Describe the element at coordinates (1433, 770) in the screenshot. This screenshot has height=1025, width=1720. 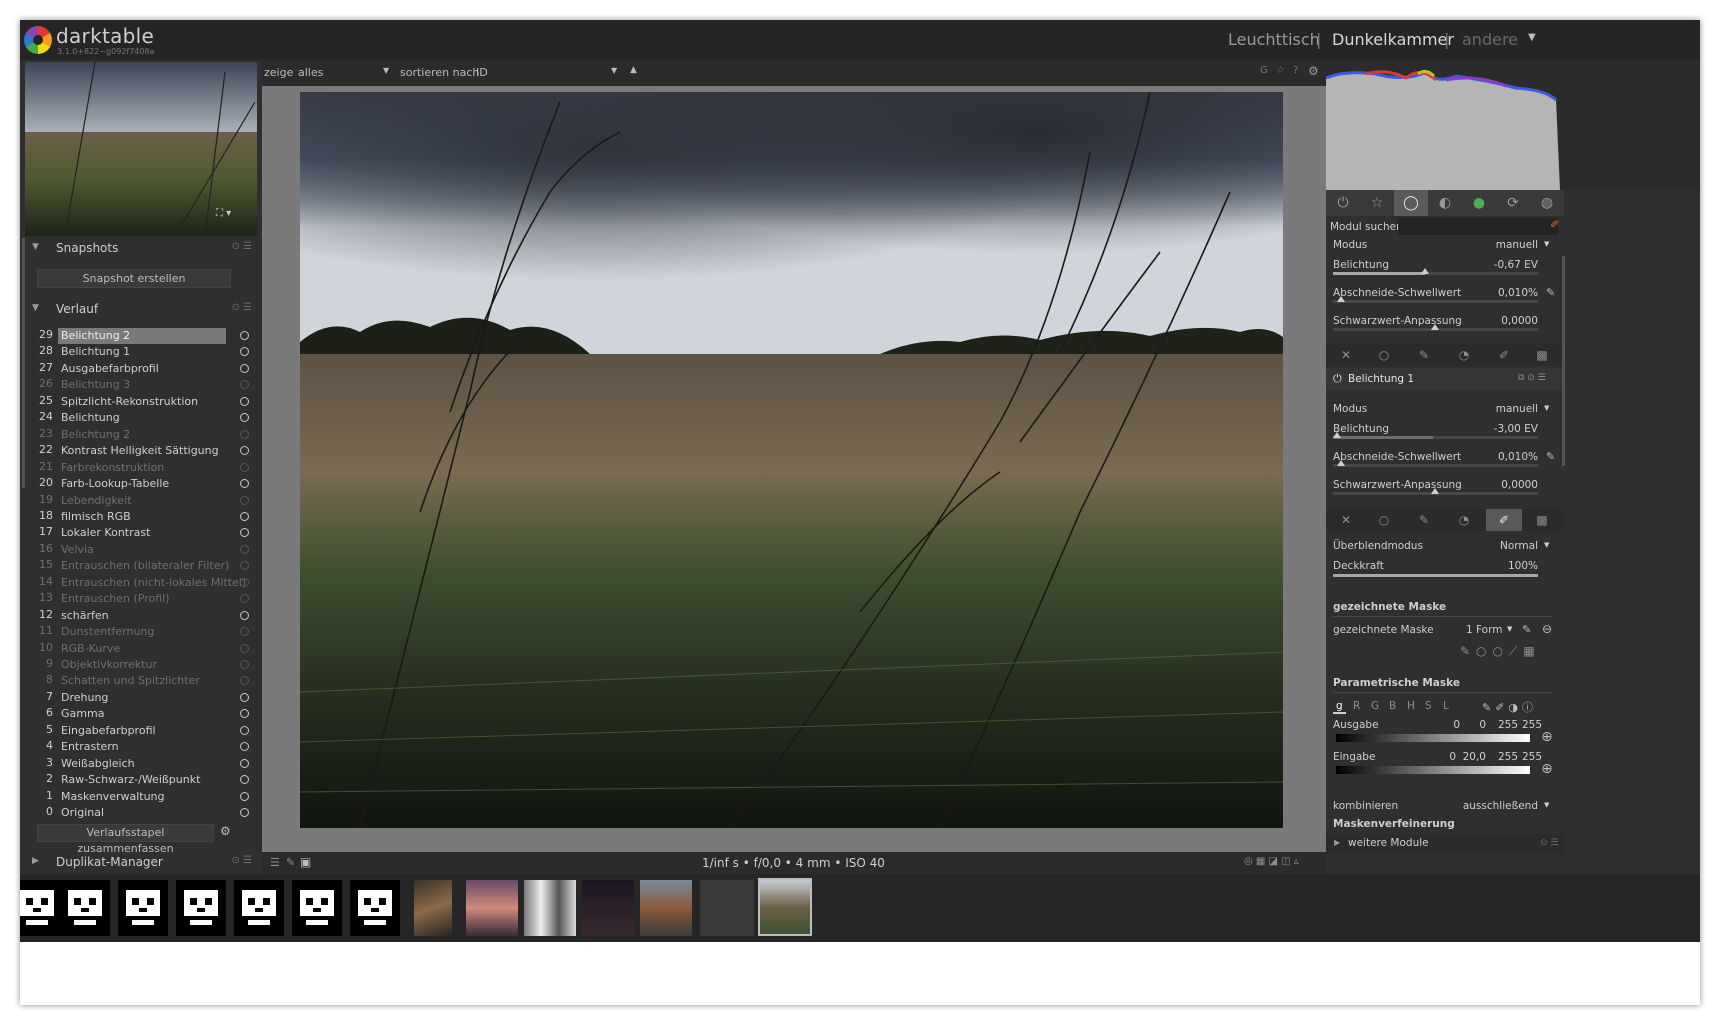
I see `input-gradient` at that location.